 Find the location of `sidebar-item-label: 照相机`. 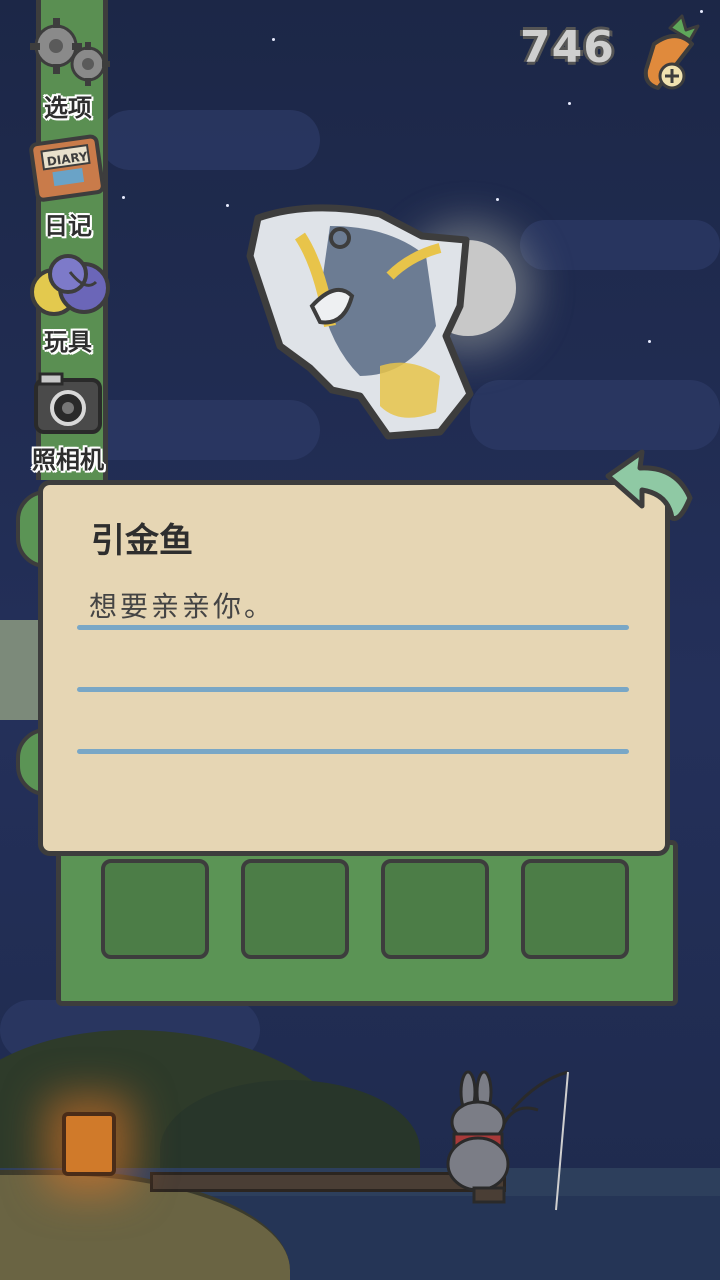

sidebar-item-label: 照相机 is located at coordinates (68, 460).